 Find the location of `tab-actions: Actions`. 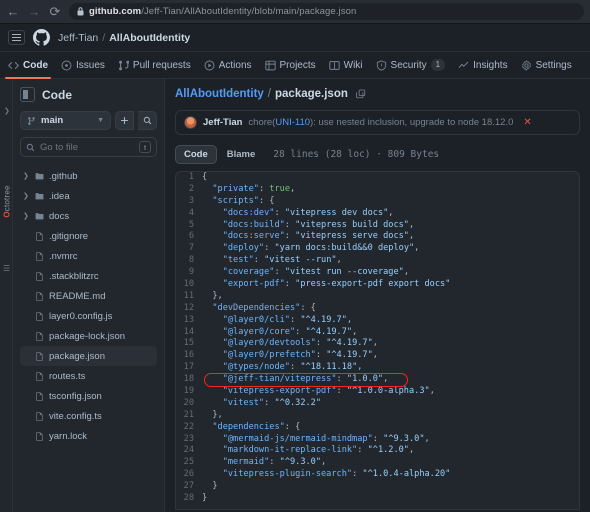

tab-actions: Actions is located at coordinates (228, 65).